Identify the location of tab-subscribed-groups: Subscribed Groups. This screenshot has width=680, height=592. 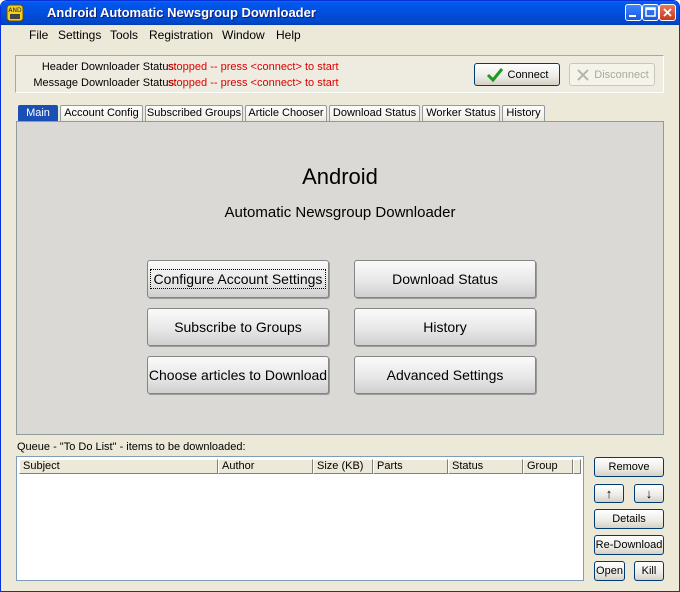
(194, 113).